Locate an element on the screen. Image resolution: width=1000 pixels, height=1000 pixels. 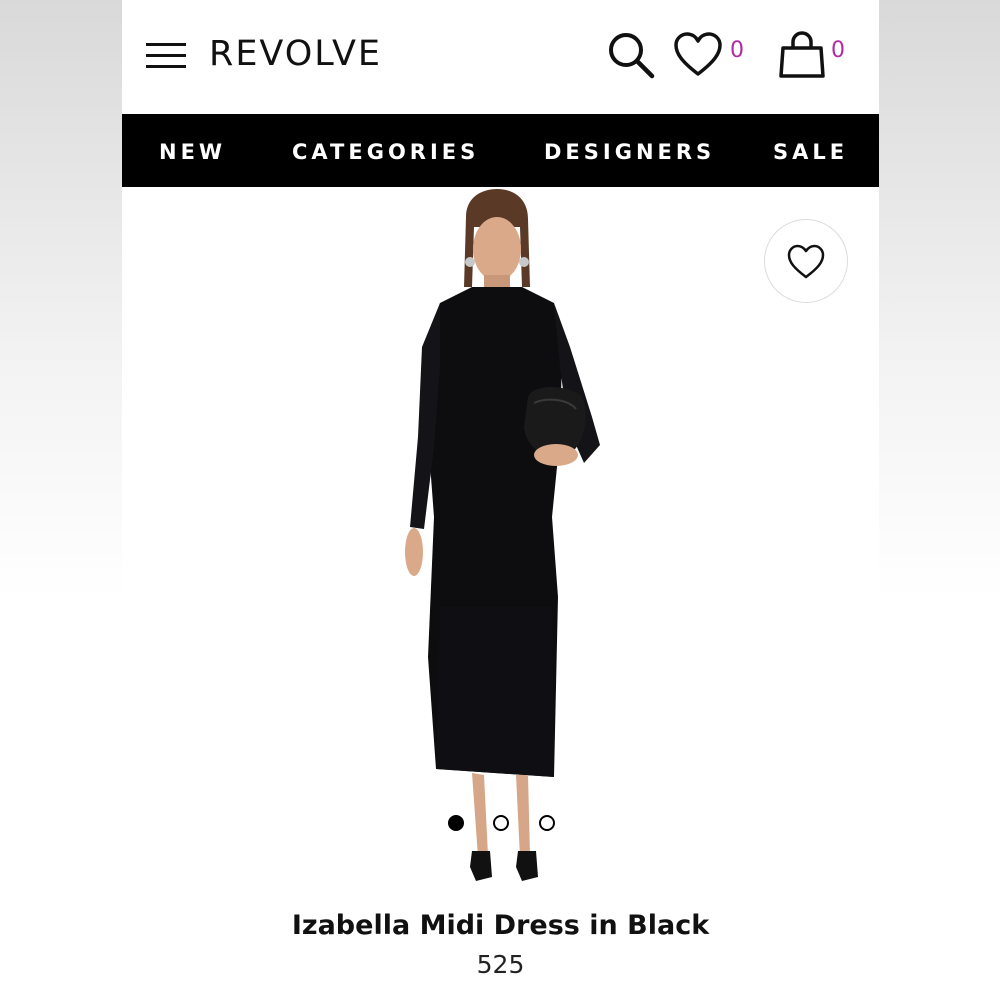
nav-categories: CATEGORIES is located at coordinates (385, 152).